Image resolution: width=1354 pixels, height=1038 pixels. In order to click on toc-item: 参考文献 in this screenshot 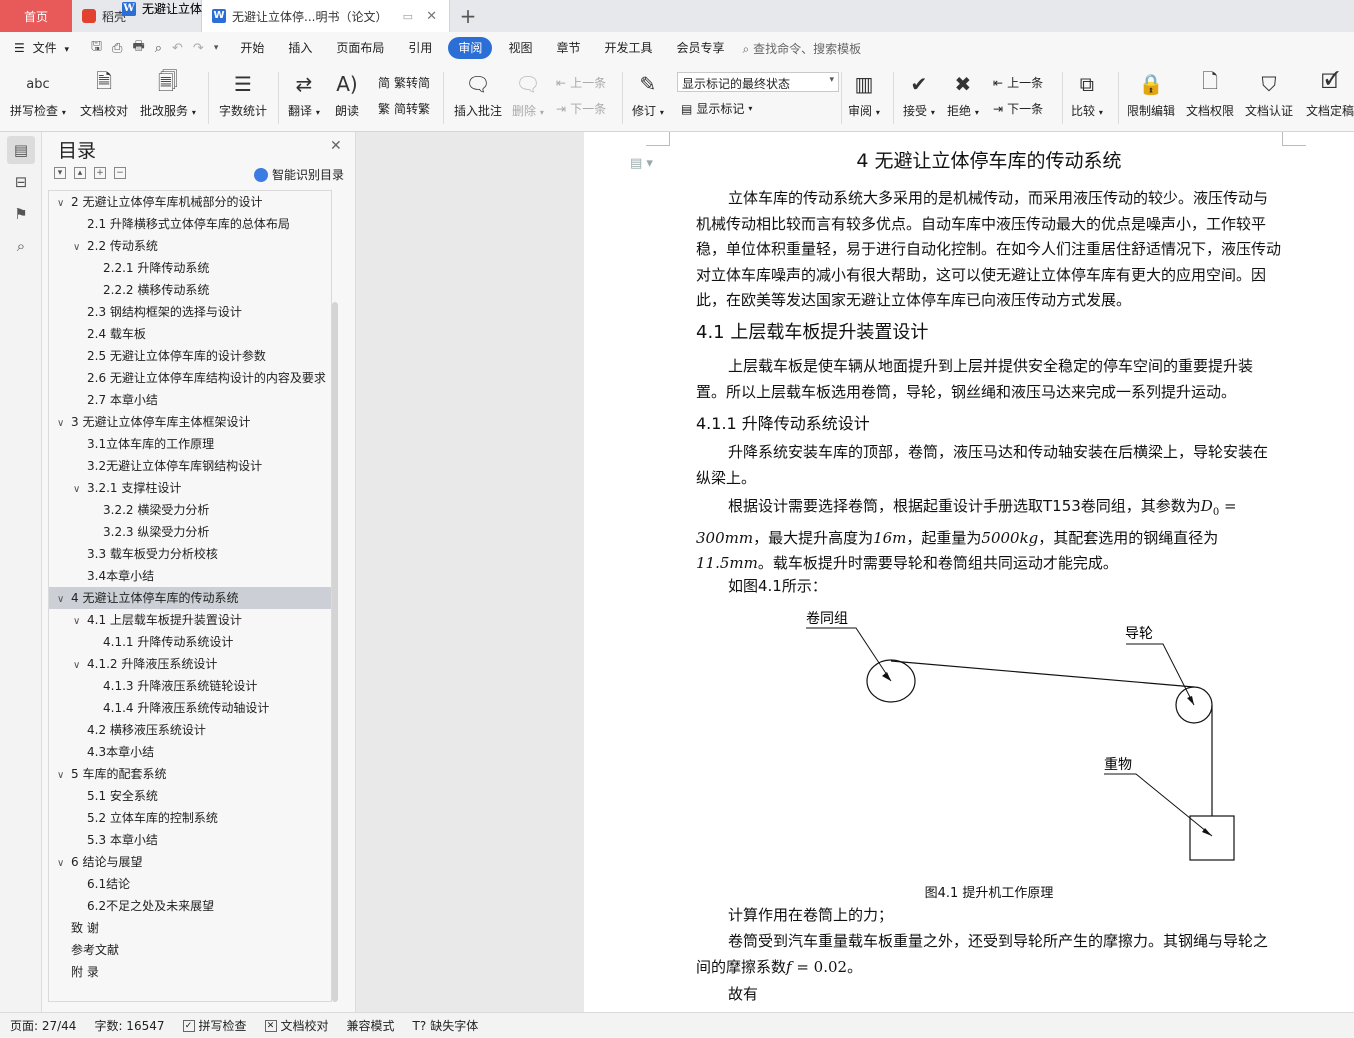, I will do `click(190, 950)`.